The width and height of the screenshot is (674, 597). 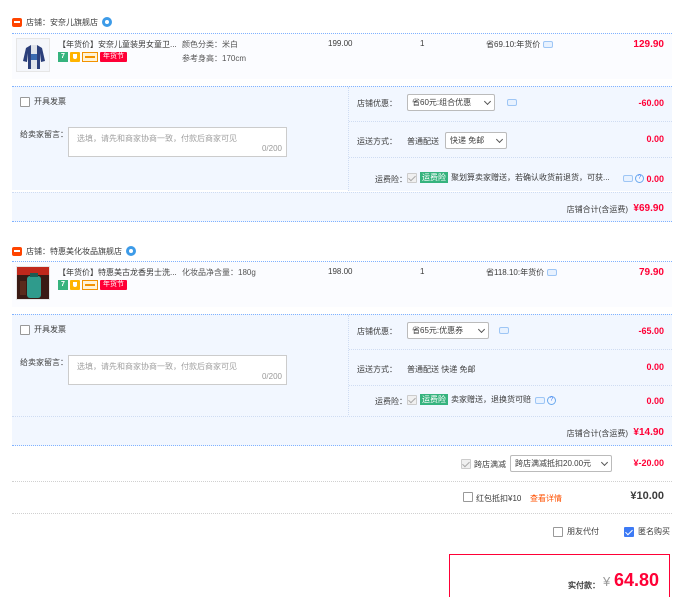 What do you see at coordinates (637, 580) in the screenshot?
I see `pay-amount: 64.80` at bounding box center [637, 580].